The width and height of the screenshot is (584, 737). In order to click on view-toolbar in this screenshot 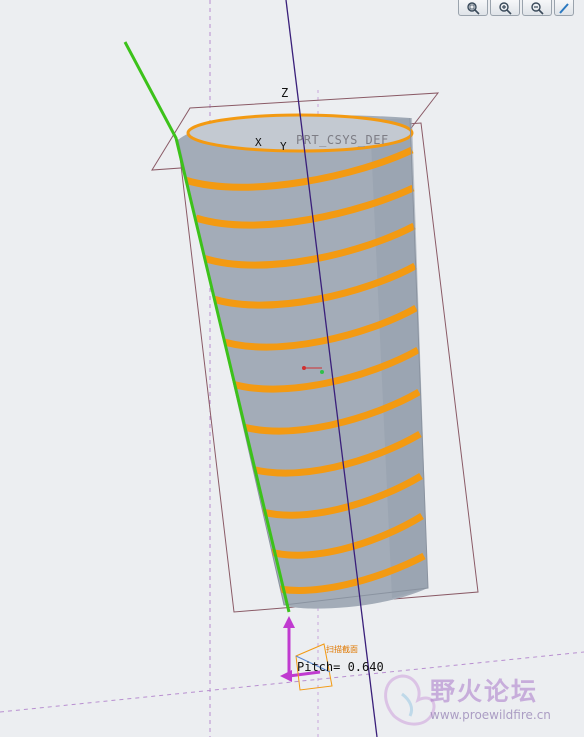, I will do `click(521, 8)`.